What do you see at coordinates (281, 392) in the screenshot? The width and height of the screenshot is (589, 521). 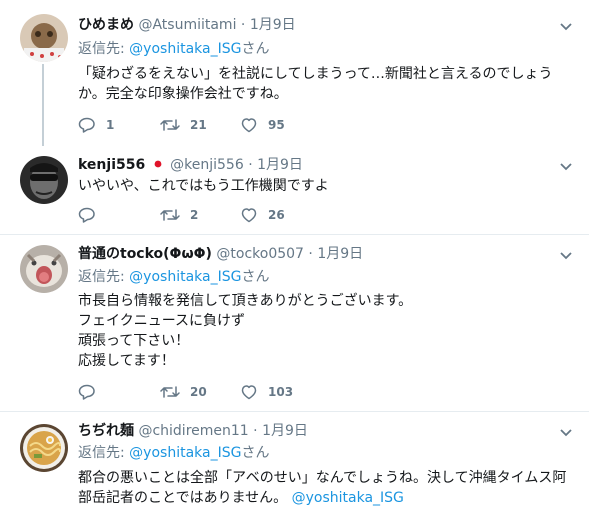 I see `like-count: 103` at bounding box center [281, 392].